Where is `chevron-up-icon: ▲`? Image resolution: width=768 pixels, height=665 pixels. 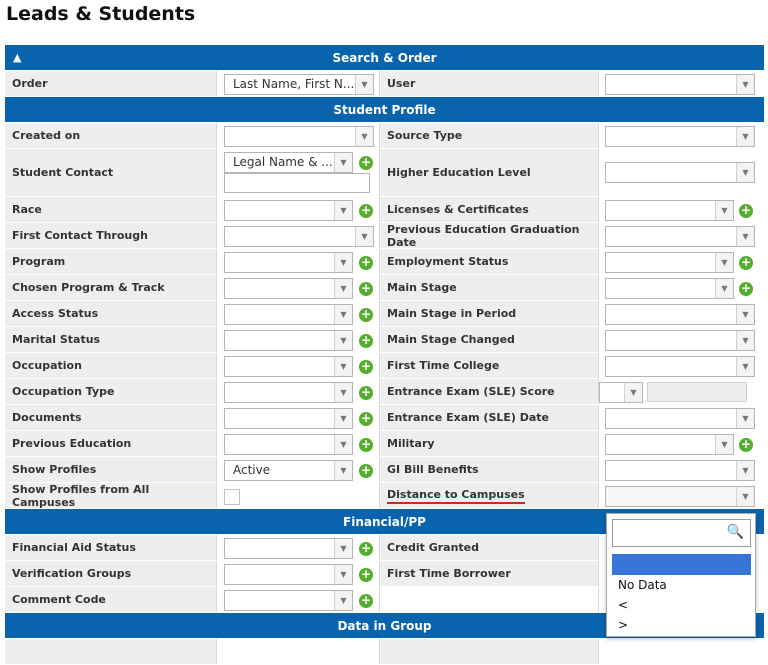 chevron-up-icon: ▲ is located at coordinates (17, 58).